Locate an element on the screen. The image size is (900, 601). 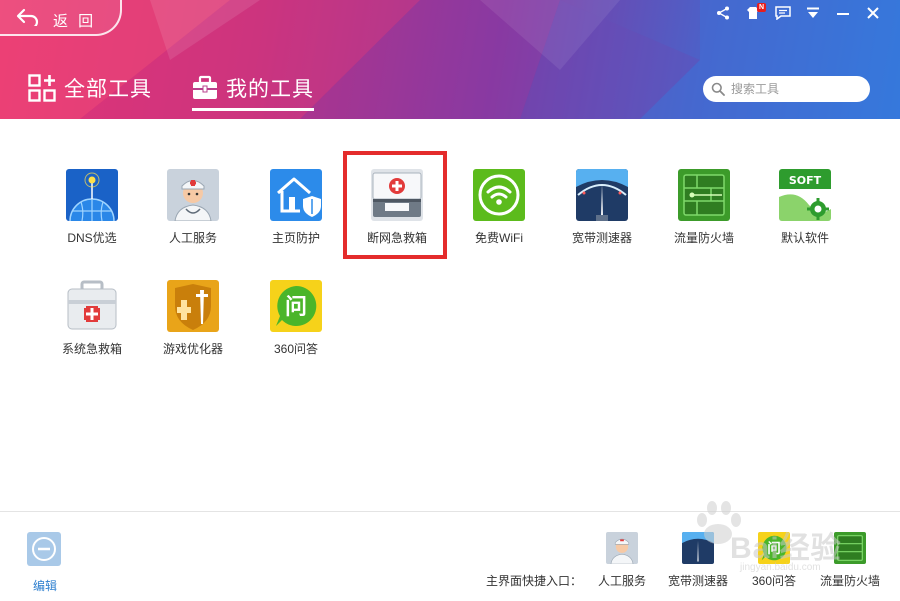
tool-label: 默认软件 is located at coordinates (804, 238).